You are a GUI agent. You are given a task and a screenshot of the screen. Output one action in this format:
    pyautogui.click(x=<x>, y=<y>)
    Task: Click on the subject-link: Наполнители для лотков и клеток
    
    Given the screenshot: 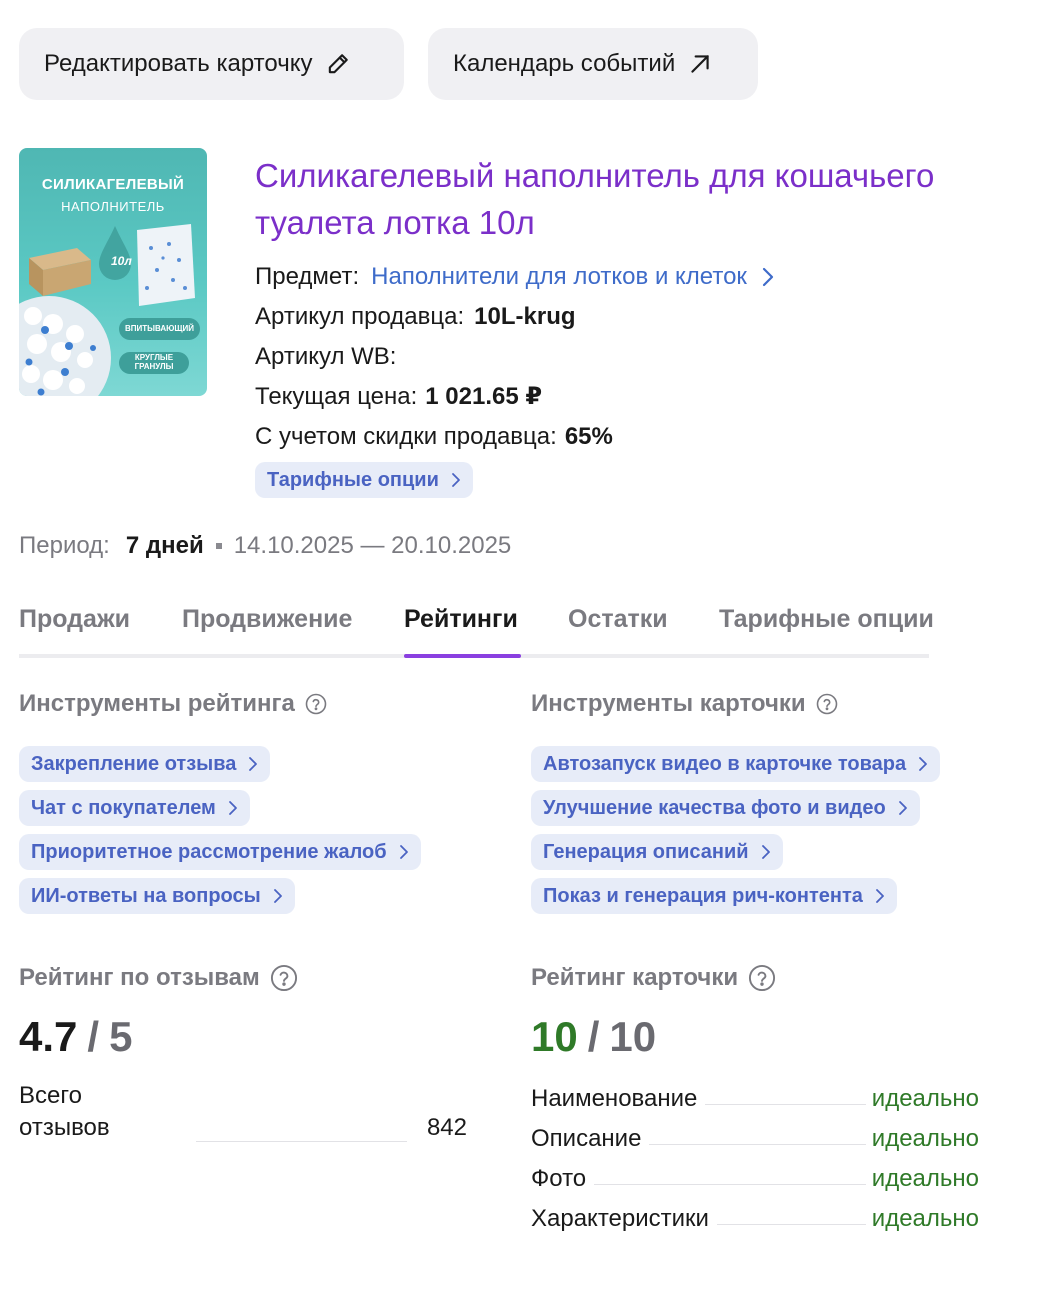 What is the action you would take?
    pyautogui.click(x=573, y=277)
    